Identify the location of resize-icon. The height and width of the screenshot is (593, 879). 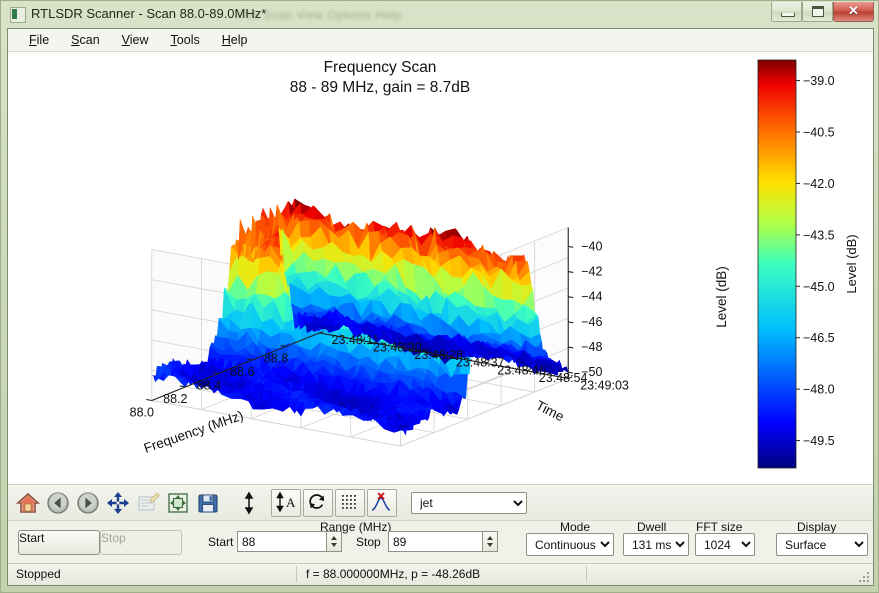
(178, 503).